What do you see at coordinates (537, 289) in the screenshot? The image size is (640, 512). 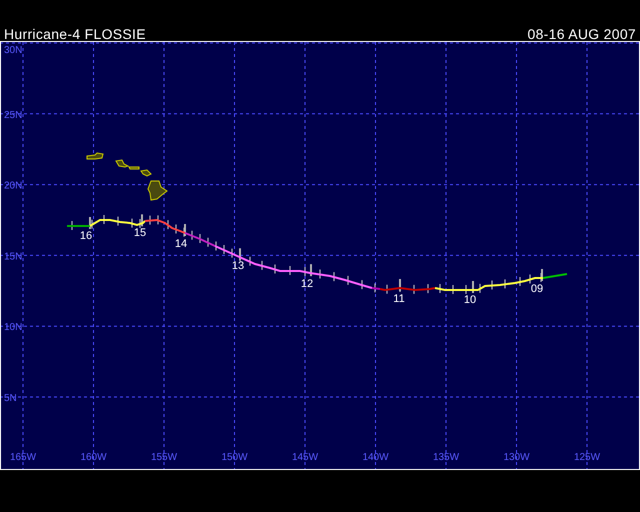 I see `date-label: 09` at bounding box center [537, 289].